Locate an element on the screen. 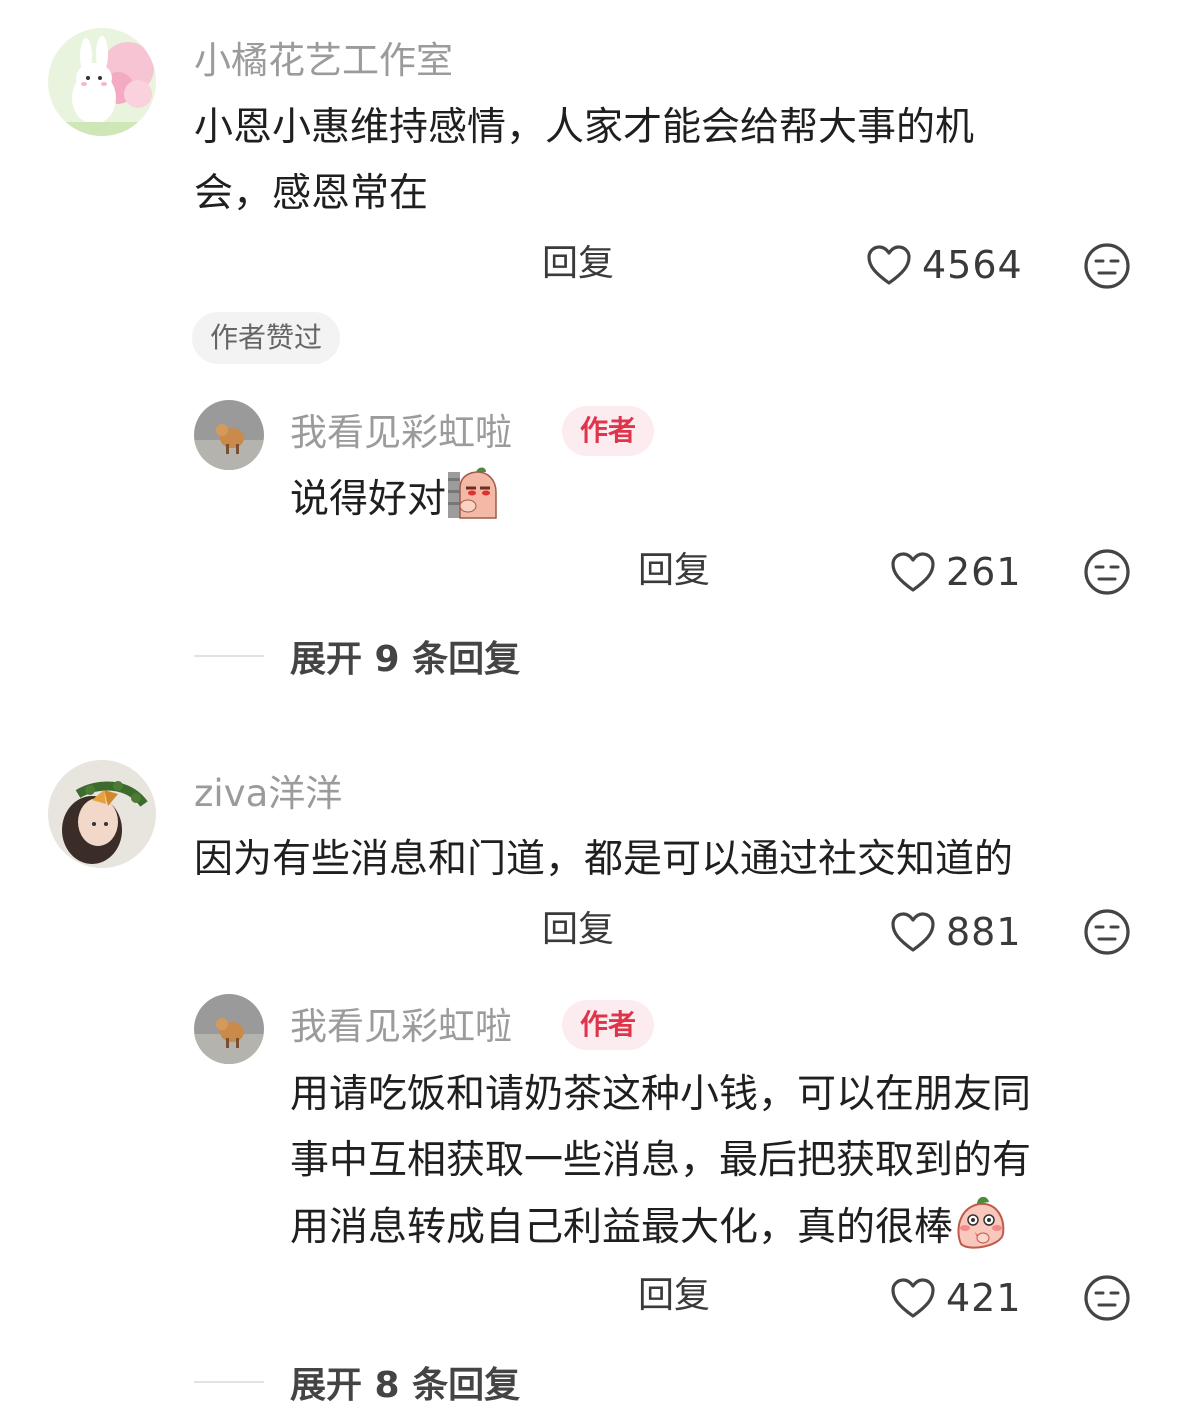 The width and height of the screenshot is (1178, 1423). girl-flower-crown-avatar-icon is located at coordinates (102, 814).